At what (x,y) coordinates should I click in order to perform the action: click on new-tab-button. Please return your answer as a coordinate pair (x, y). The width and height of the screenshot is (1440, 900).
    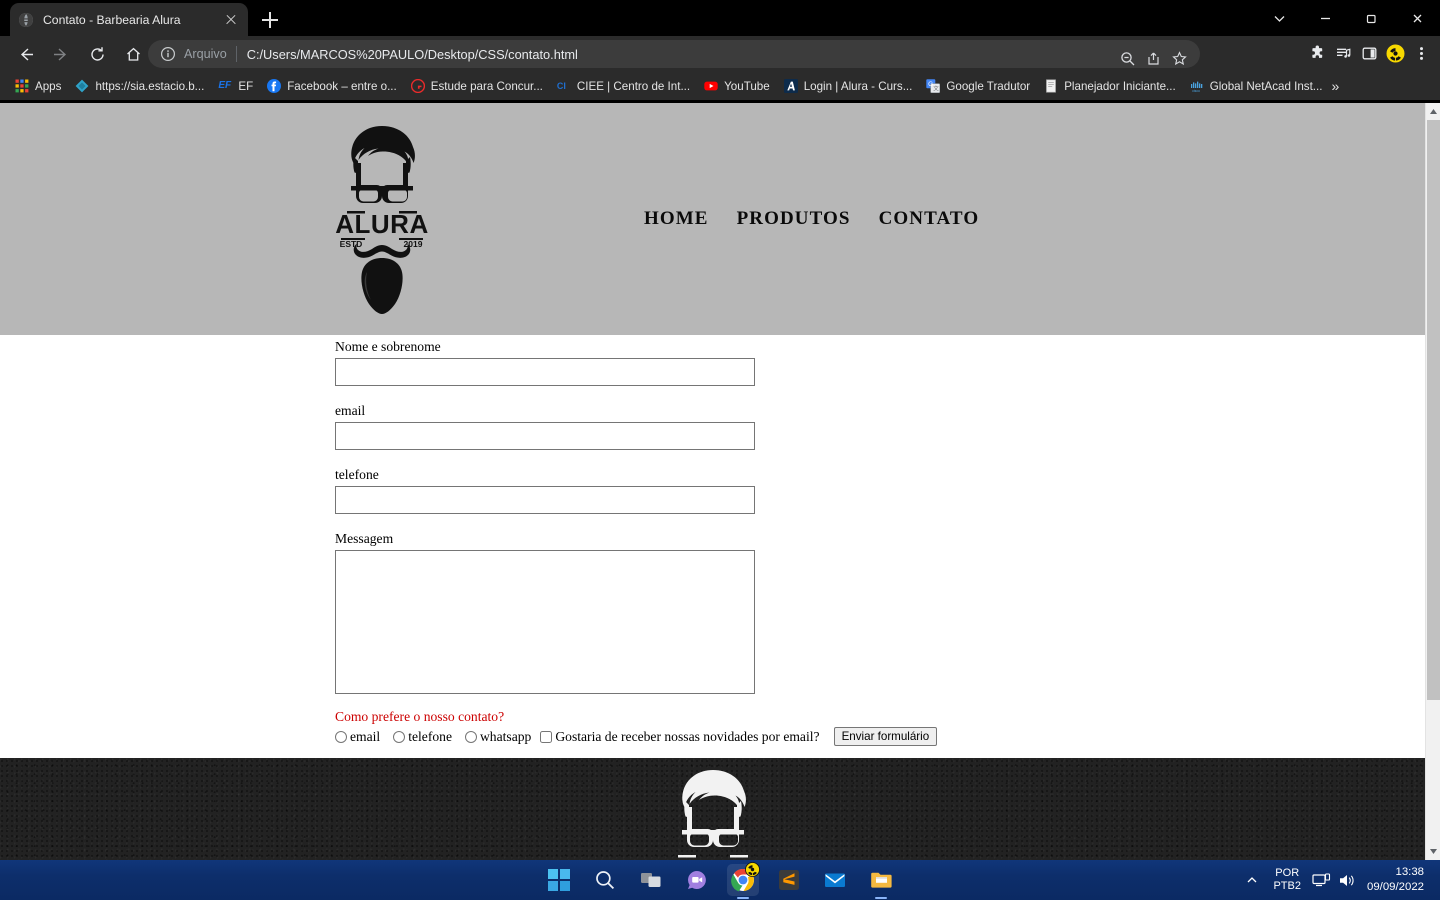
    Looking at the image, I should click on (270, 20).